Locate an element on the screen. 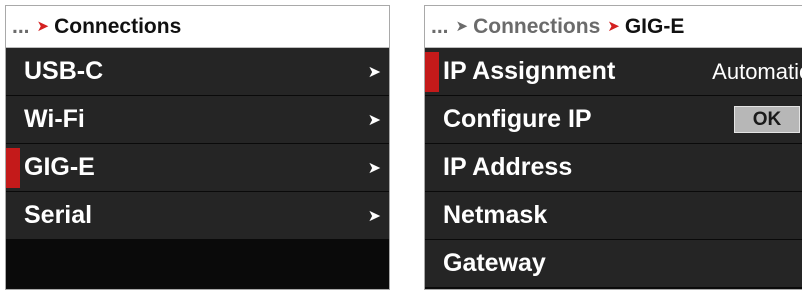 The width and height of the screenshot is (802, 293). menu-item-label: USB-C is located at coordinates (64, 71).